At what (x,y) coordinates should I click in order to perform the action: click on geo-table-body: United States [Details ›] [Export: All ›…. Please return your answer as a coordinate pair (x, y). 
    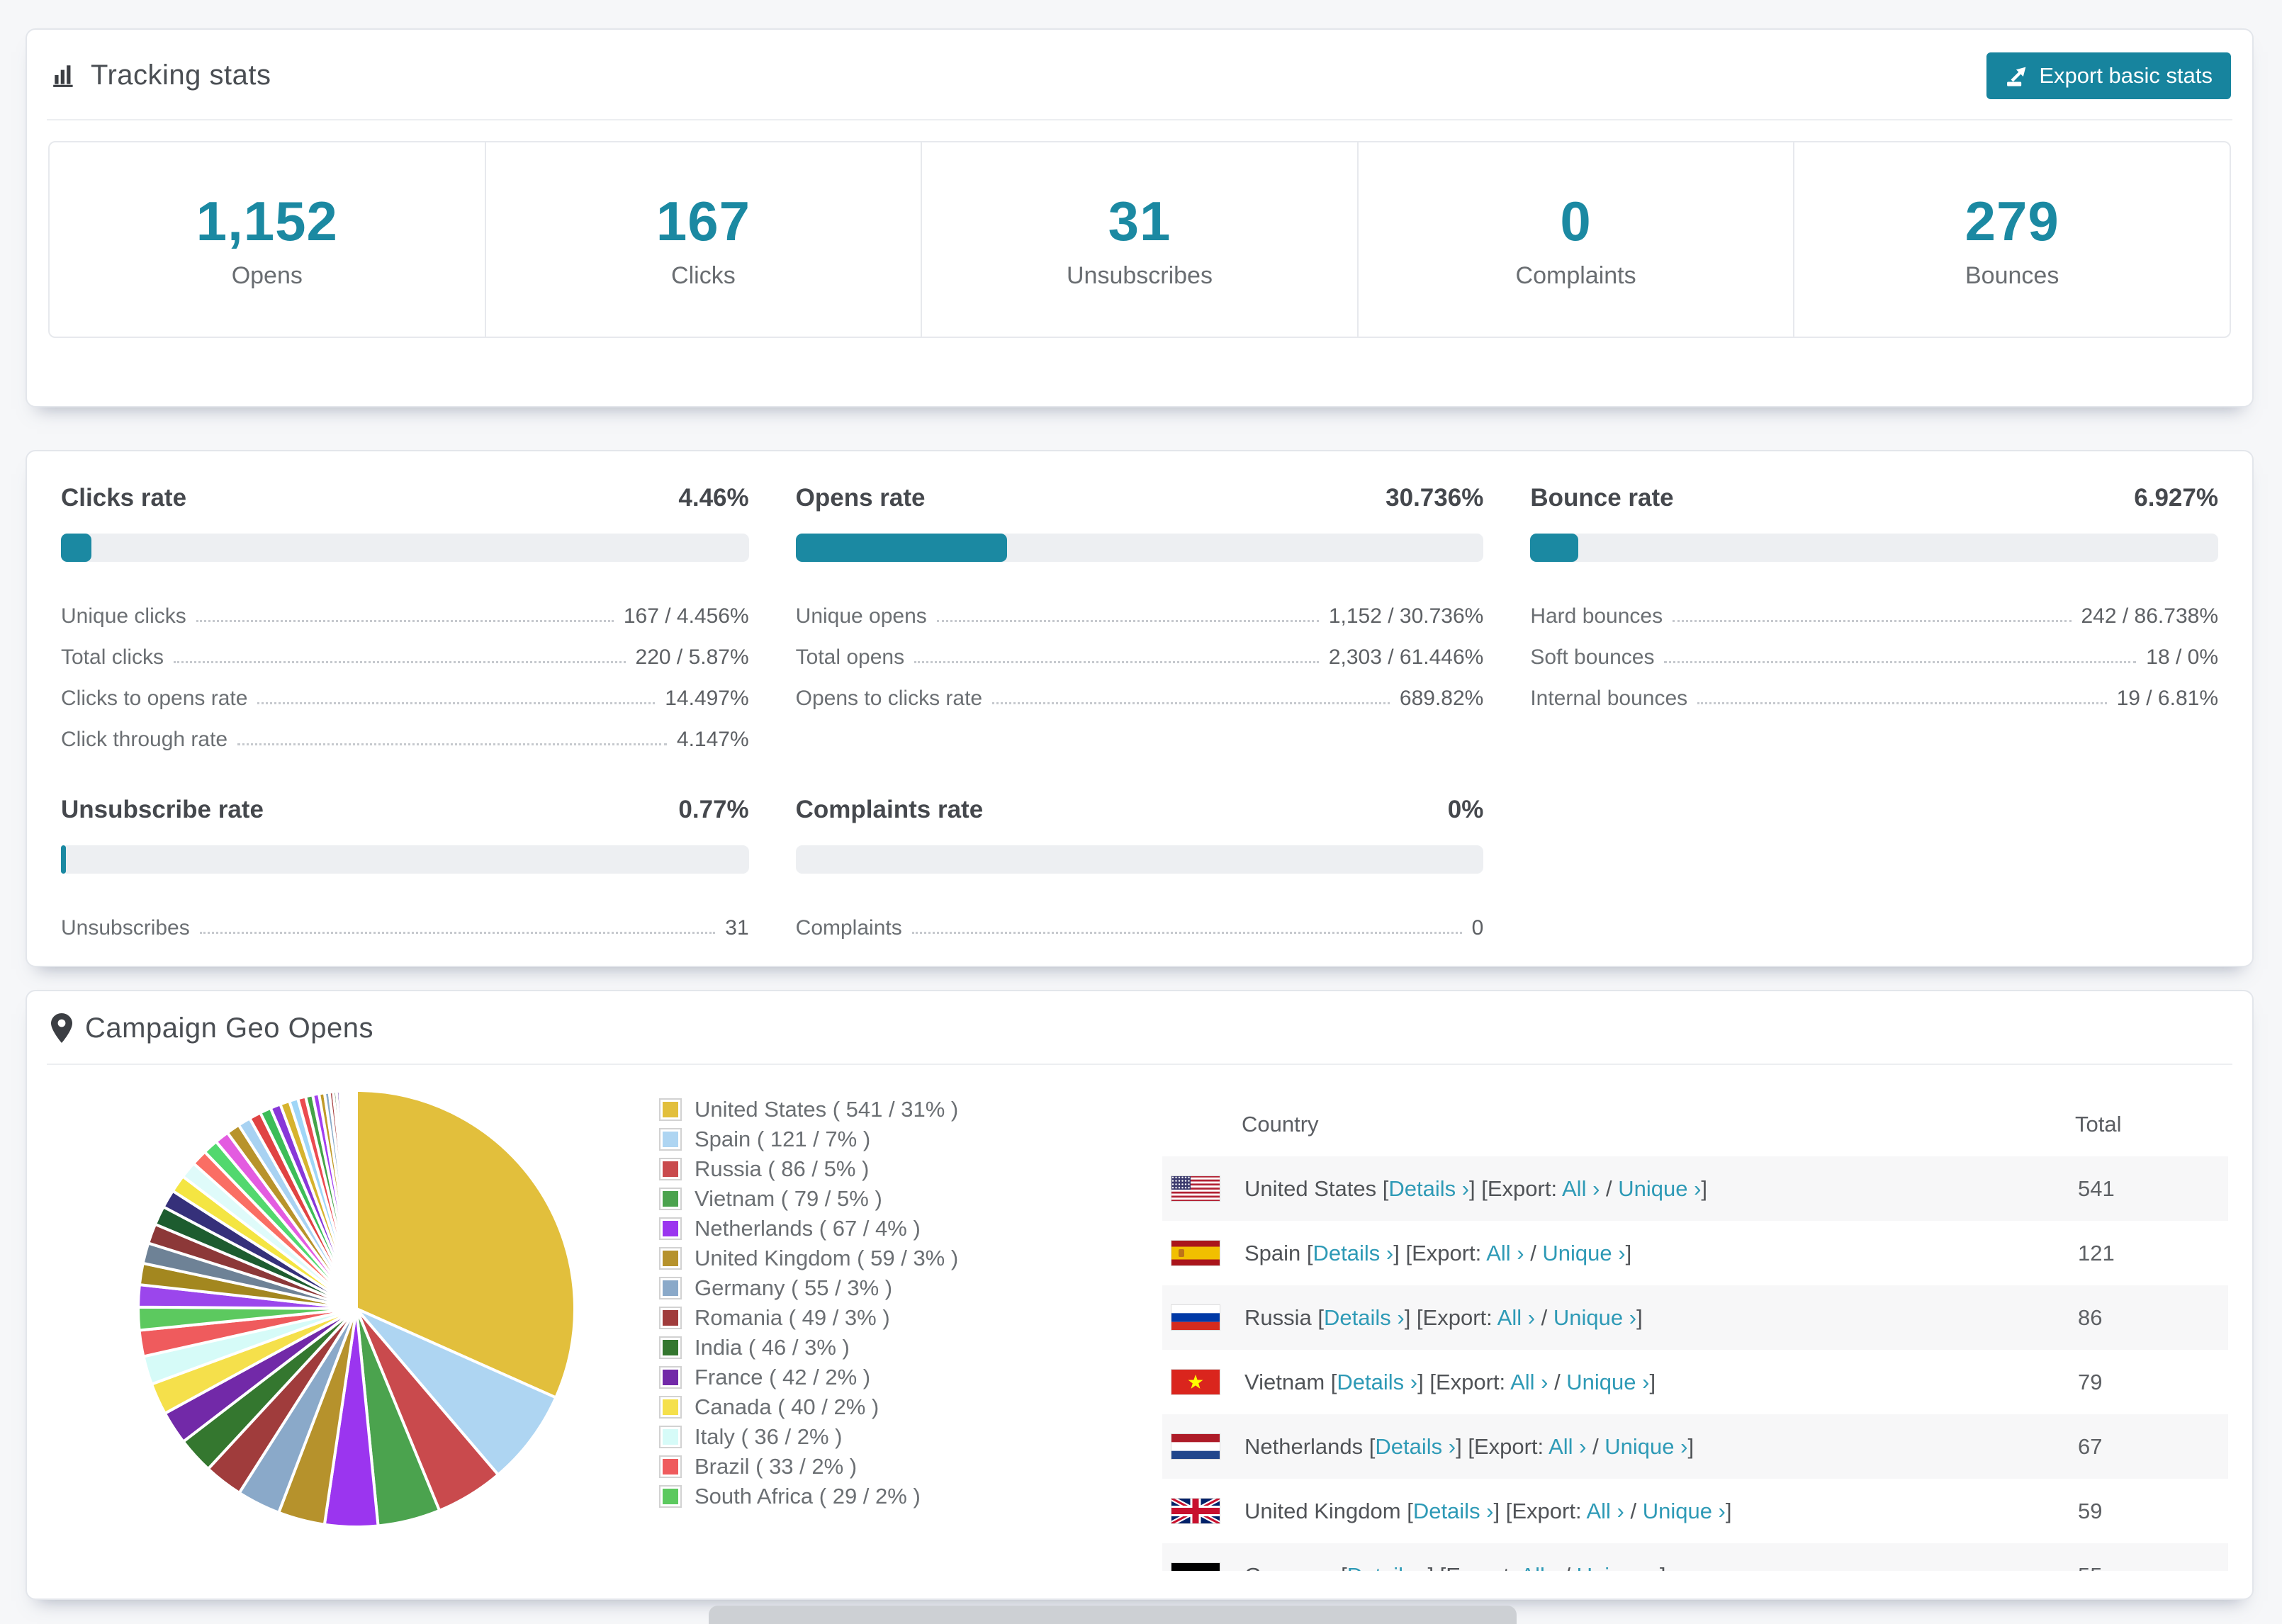
    Looking at the image, I should click on (1695, 1363).